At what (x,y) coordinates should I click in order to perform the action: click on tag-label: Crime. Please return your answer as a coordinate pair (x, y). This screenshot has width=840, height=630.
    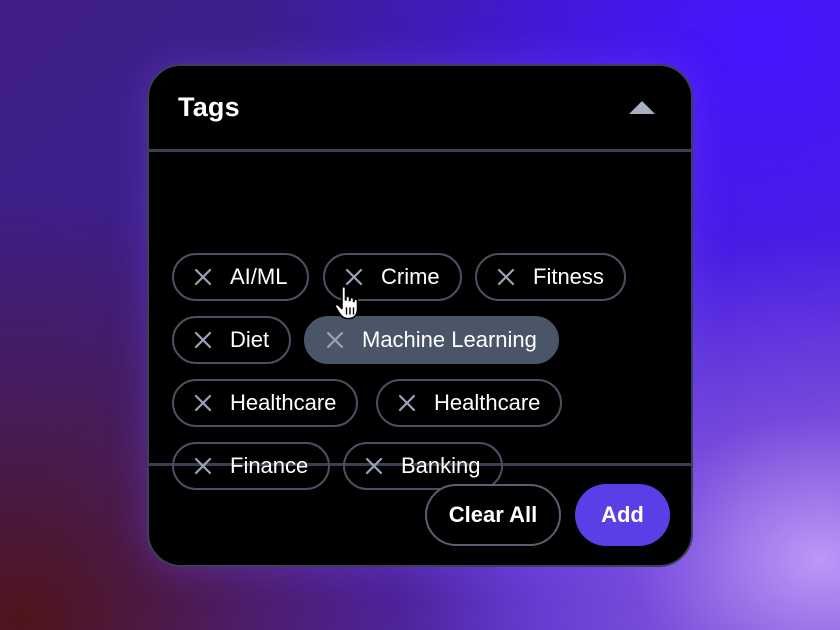
    Looking at the image, I should click on (410, 276).